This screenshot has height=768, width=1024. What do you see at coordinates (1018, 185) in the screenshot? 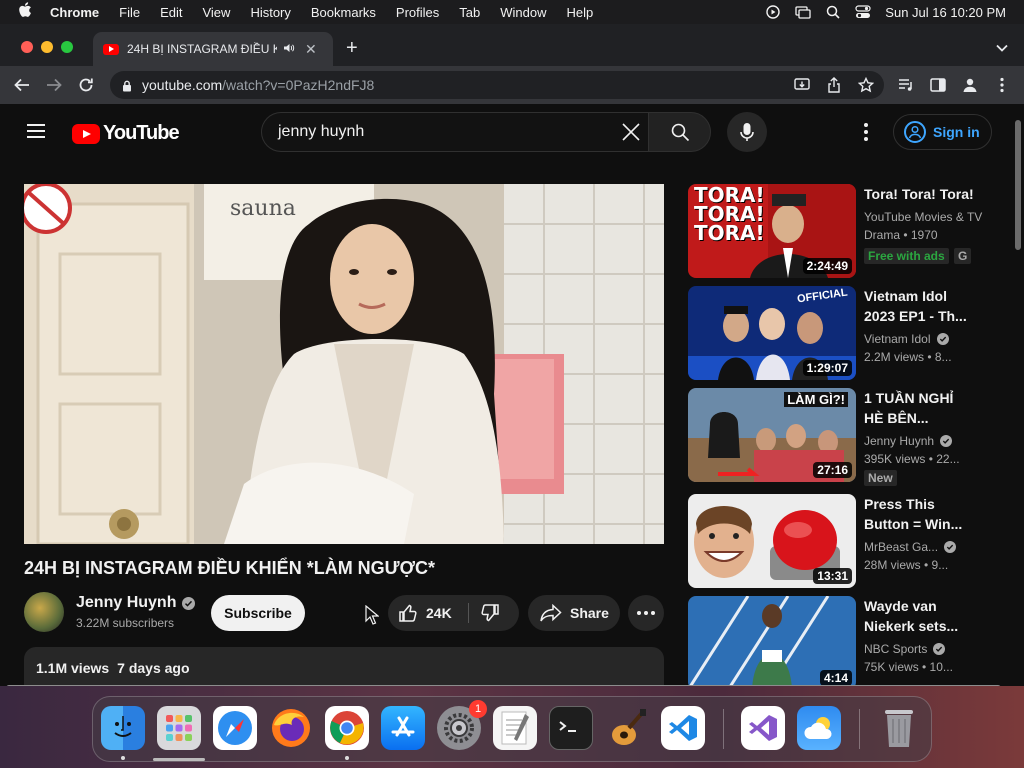
I see `vertical-scrollbar` at bounding box center [1018, 185].